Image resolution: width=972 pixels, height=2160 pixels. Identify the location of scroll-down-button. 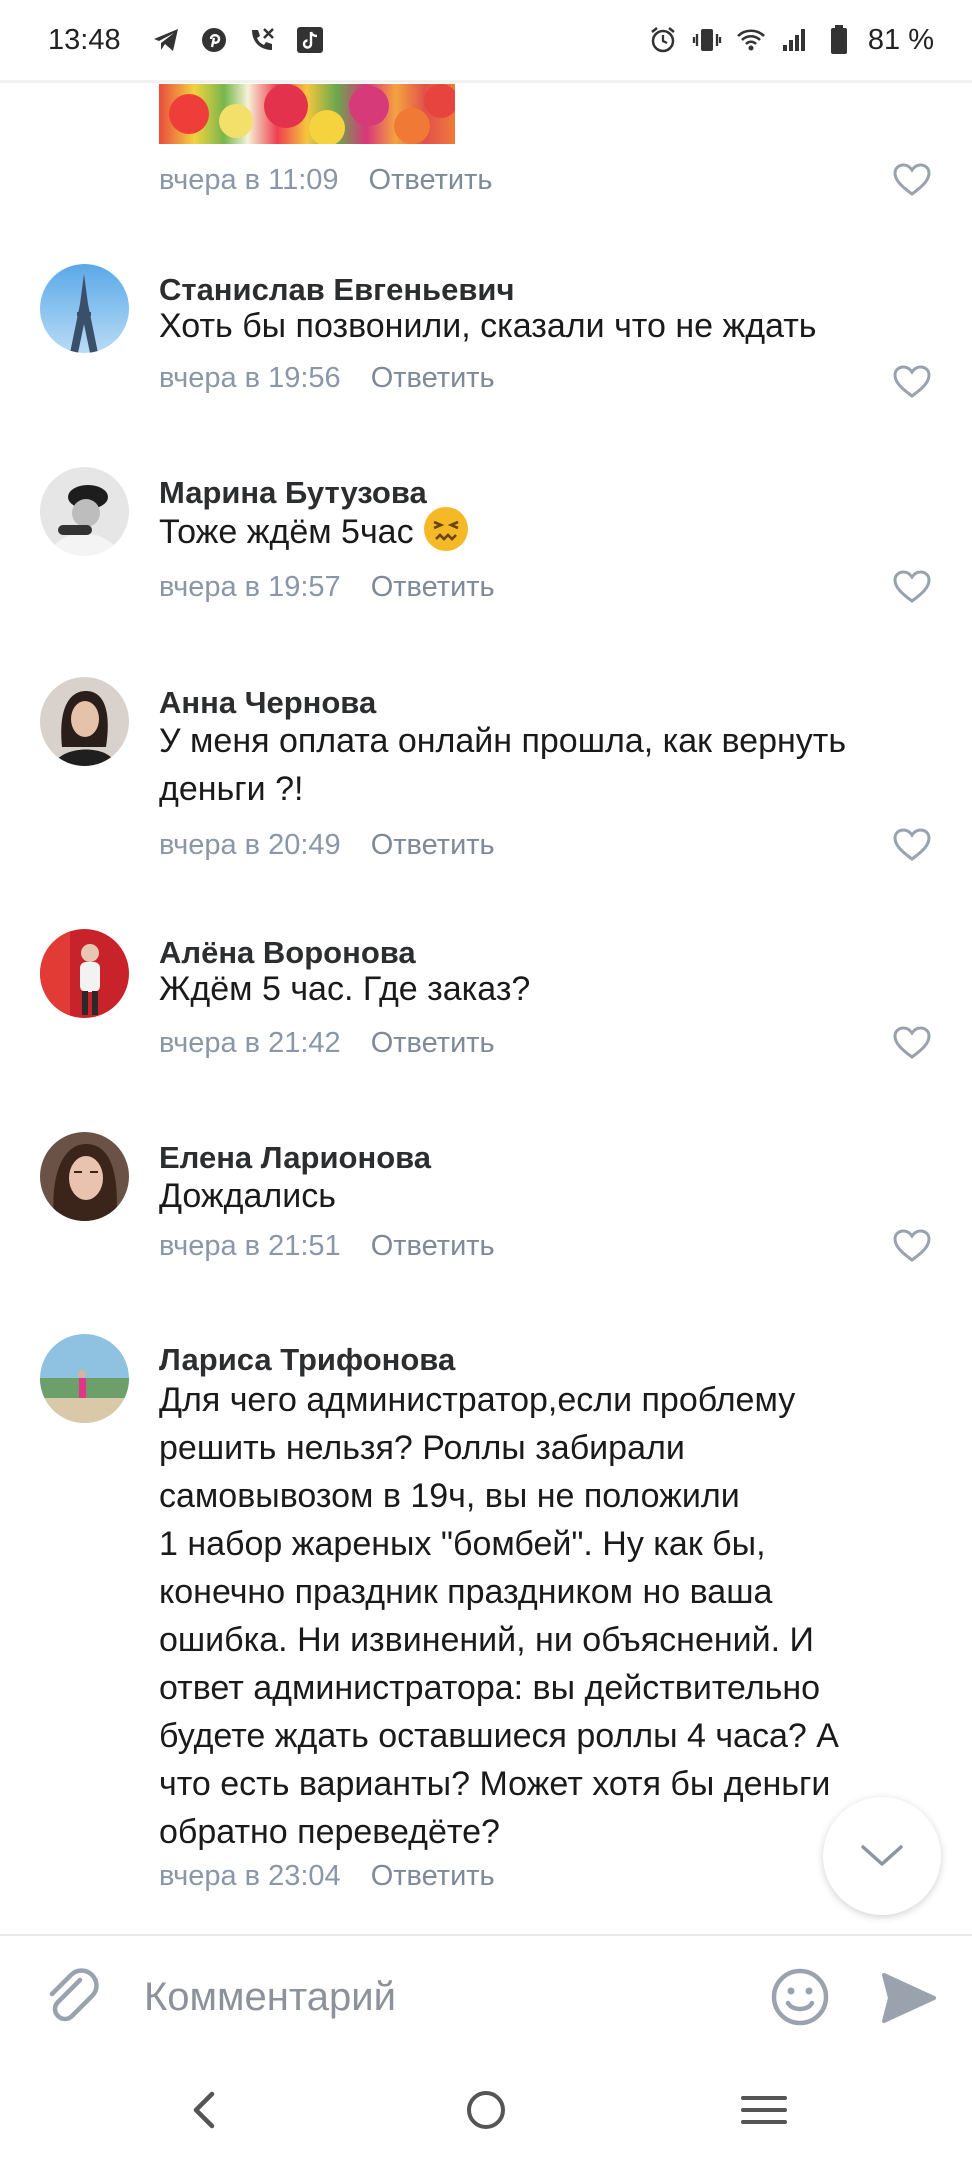
(882, 1856).